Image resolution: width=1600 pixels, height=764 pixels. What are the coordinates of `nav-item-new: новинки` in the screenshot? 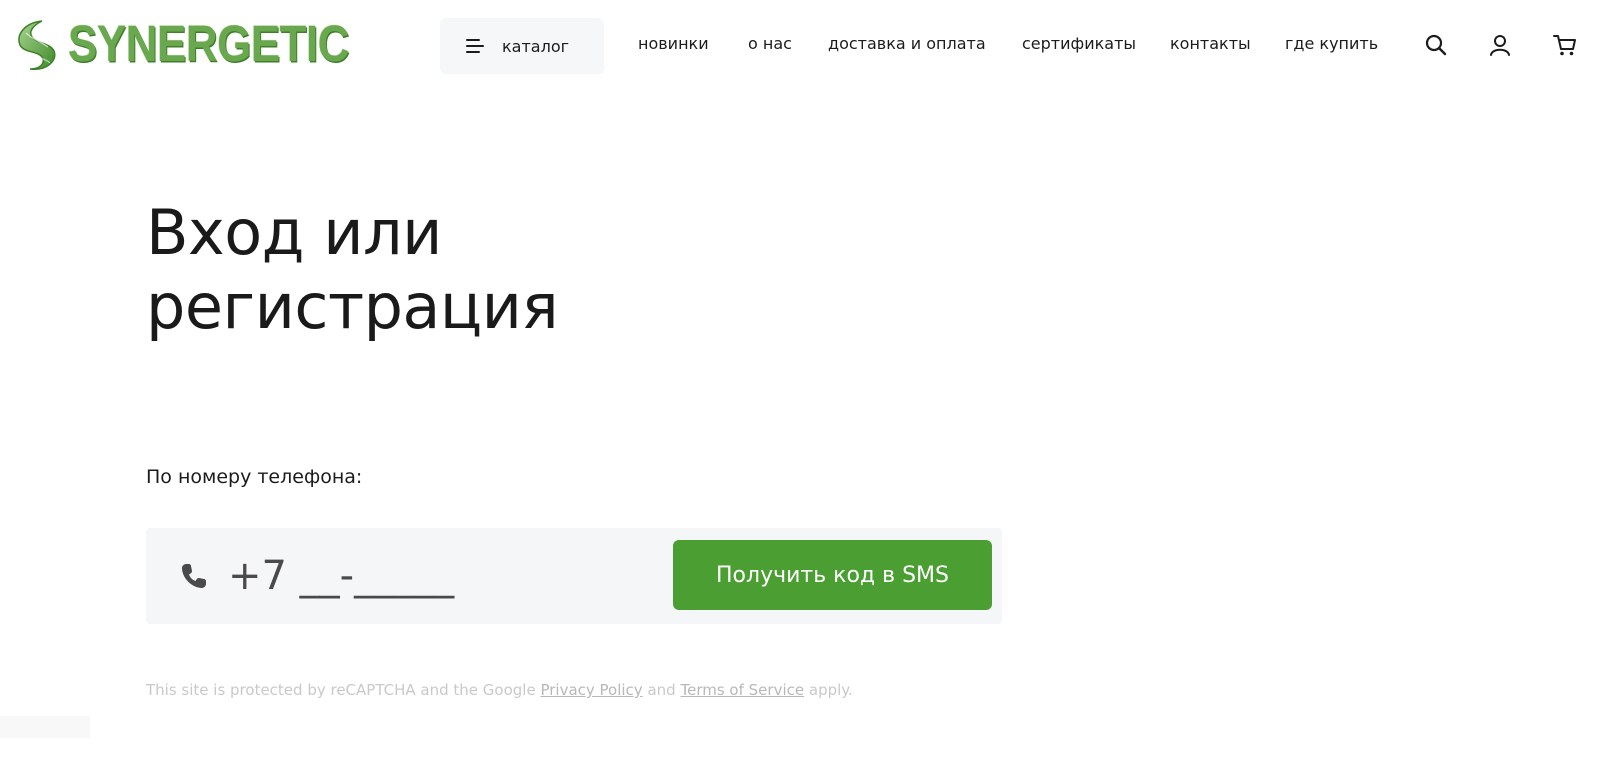 It's located at (673, 46).